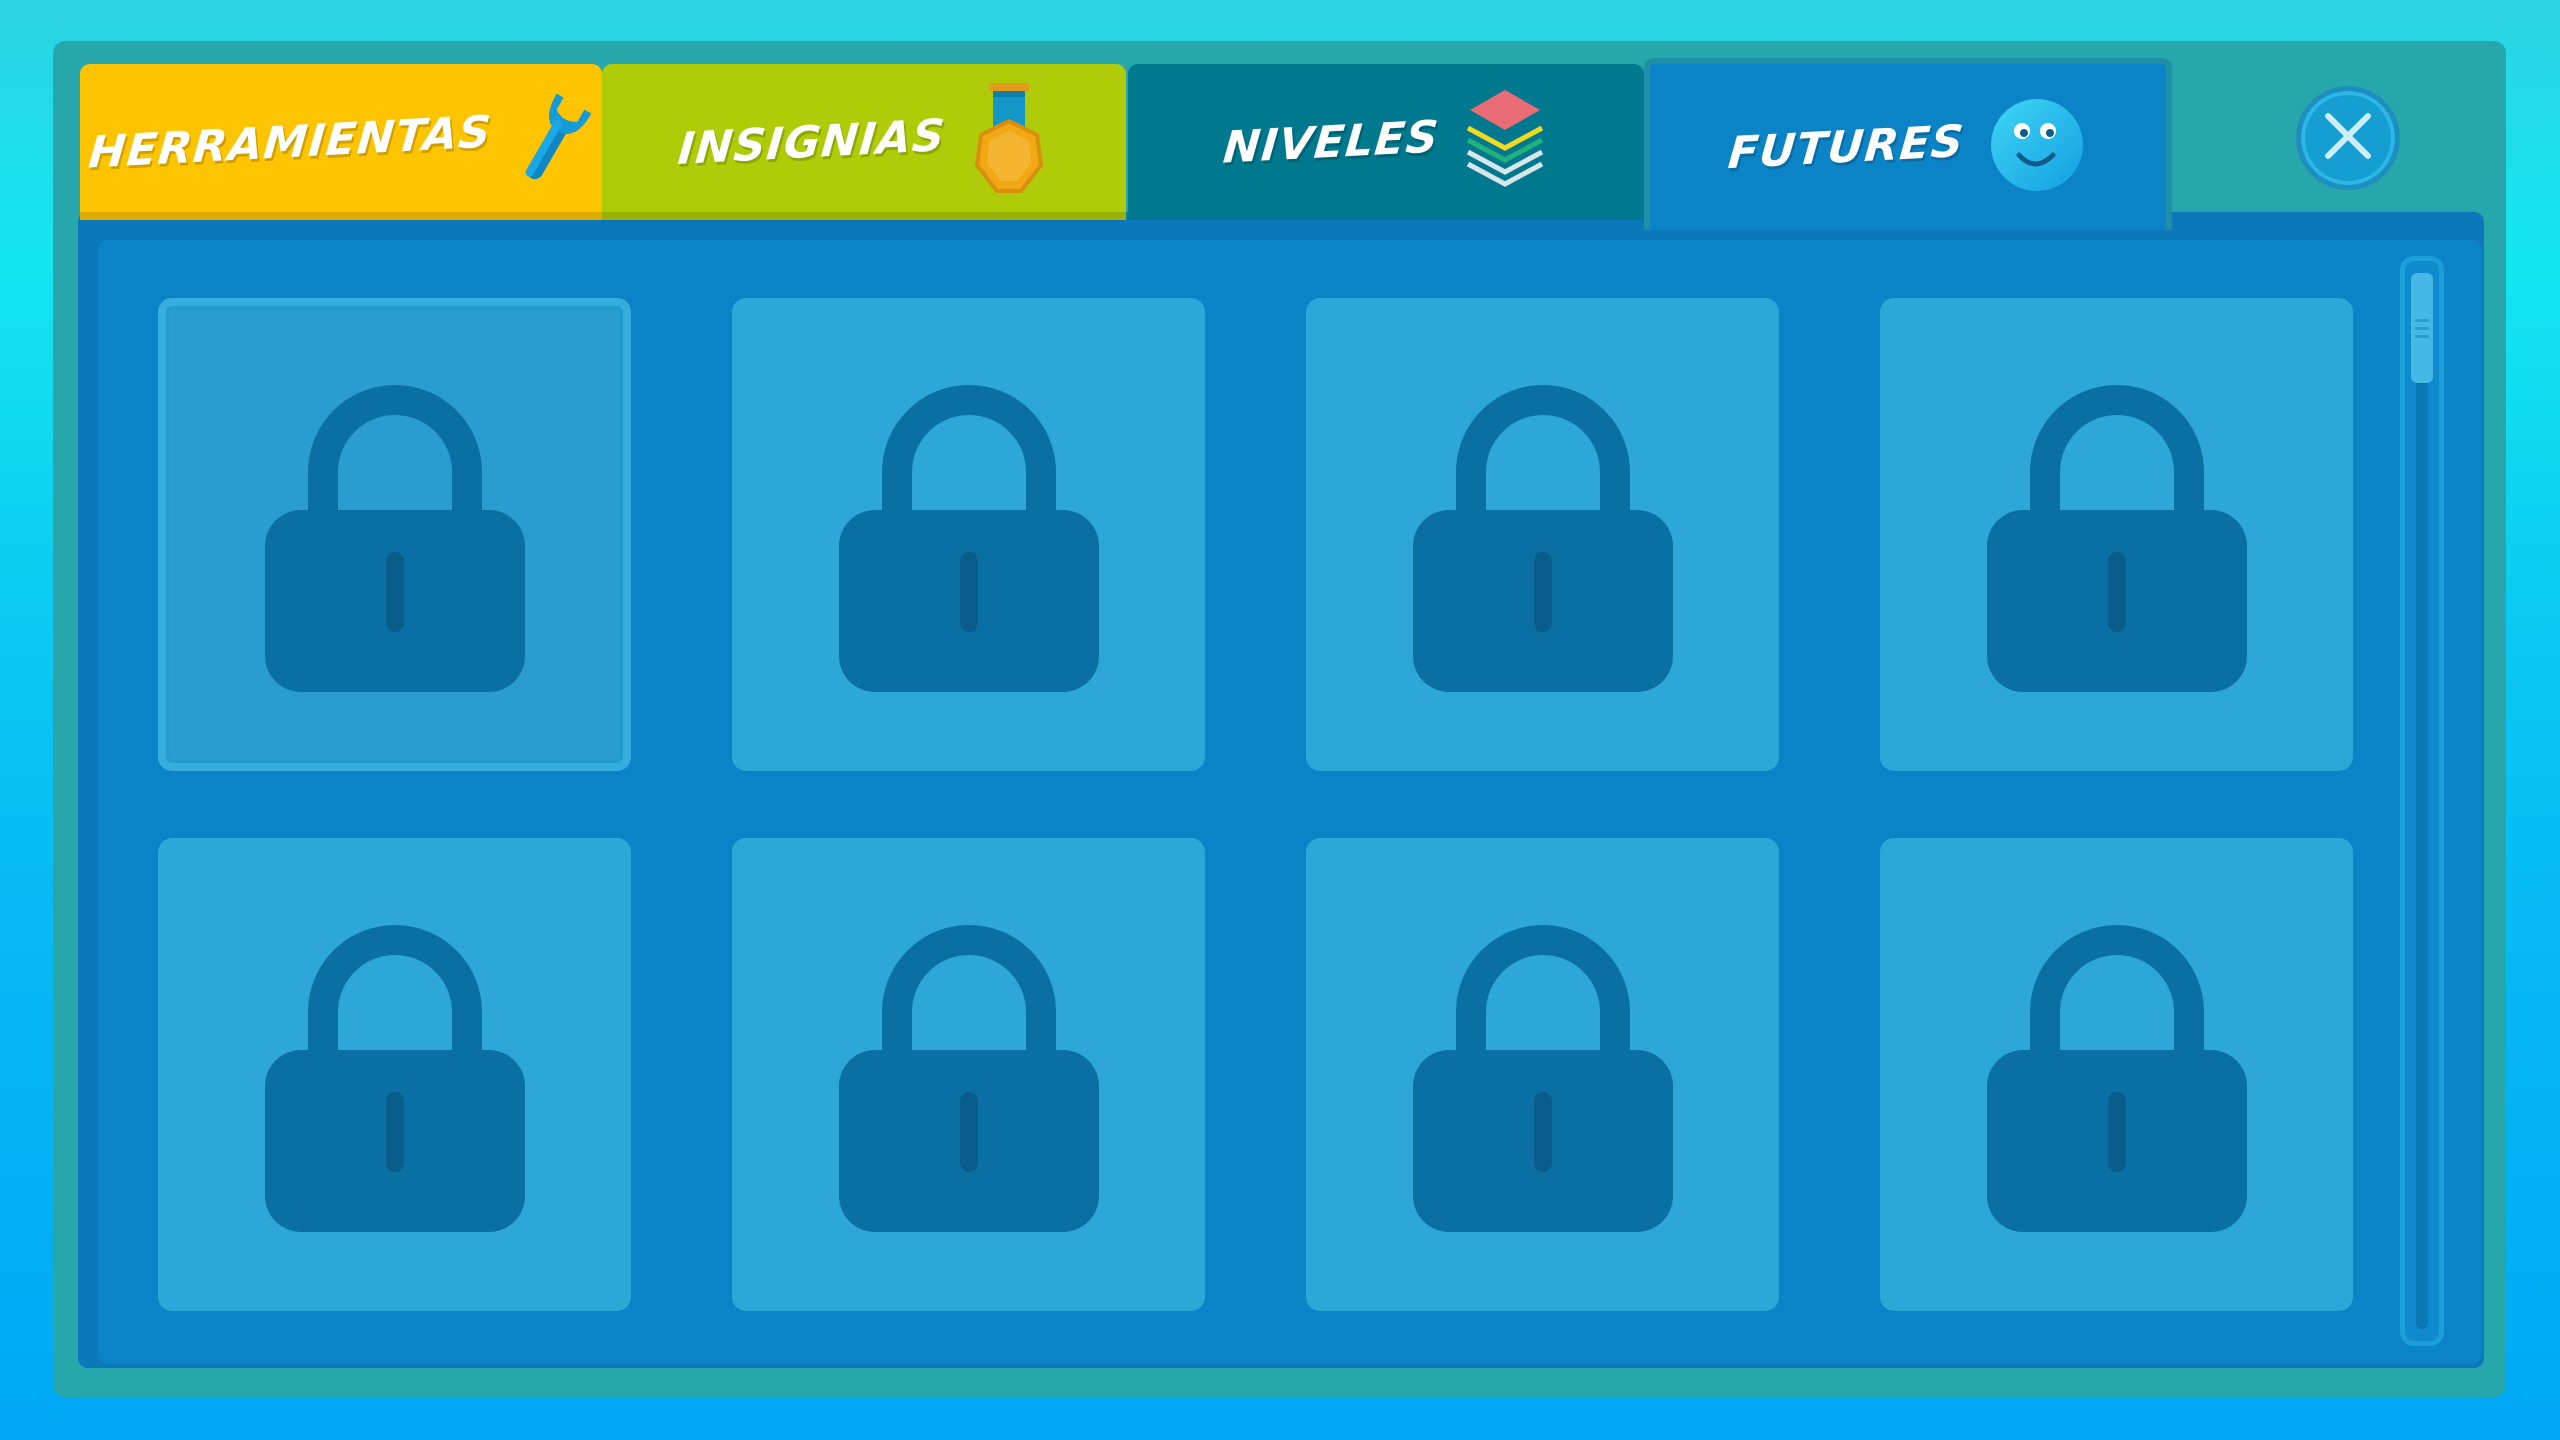 The image size is (2560, 1440). I want to click on tab-niveles-label: NIVELES, so click(1331, 142).